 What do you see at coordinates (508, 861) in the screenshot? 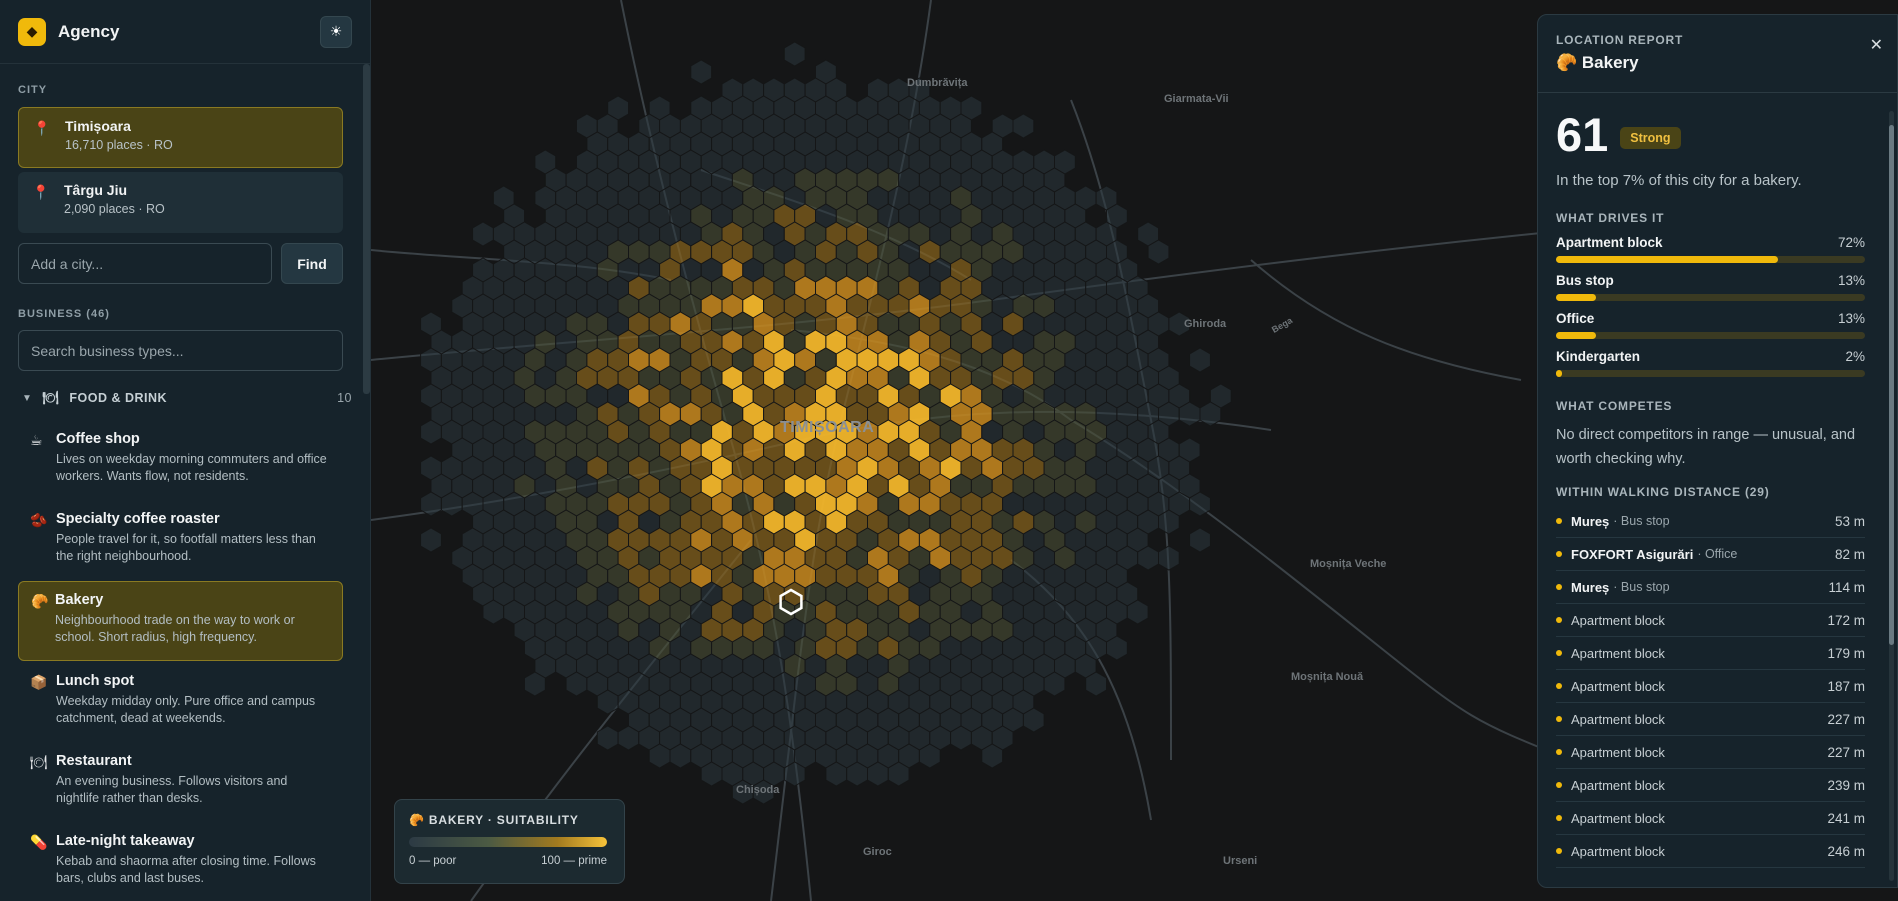
I see `legend-ends: 0 — poor 100 — prime` at bounding box center [508, 861].